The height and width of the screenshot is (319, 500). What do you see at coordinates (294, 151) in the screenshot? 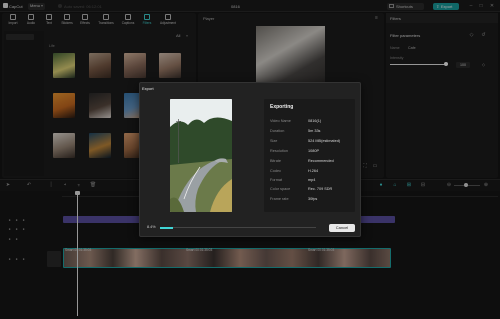
I see `info-row-resolution: Resolution 1080P` at bounding box center [294, 151].